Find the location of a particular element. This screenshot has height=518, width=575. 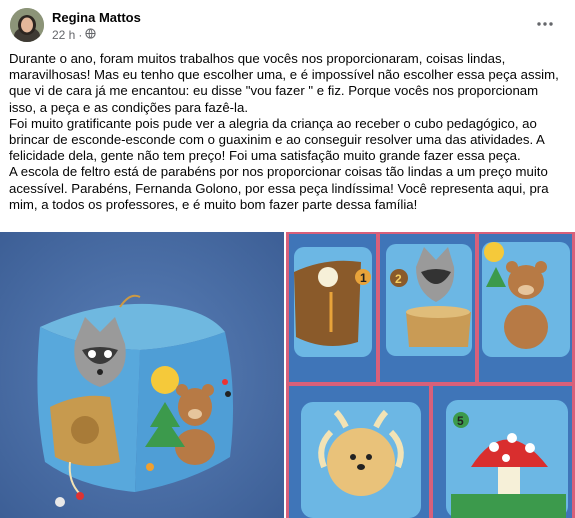

cube-number-1: 1 is located at coordinates (363, 278).